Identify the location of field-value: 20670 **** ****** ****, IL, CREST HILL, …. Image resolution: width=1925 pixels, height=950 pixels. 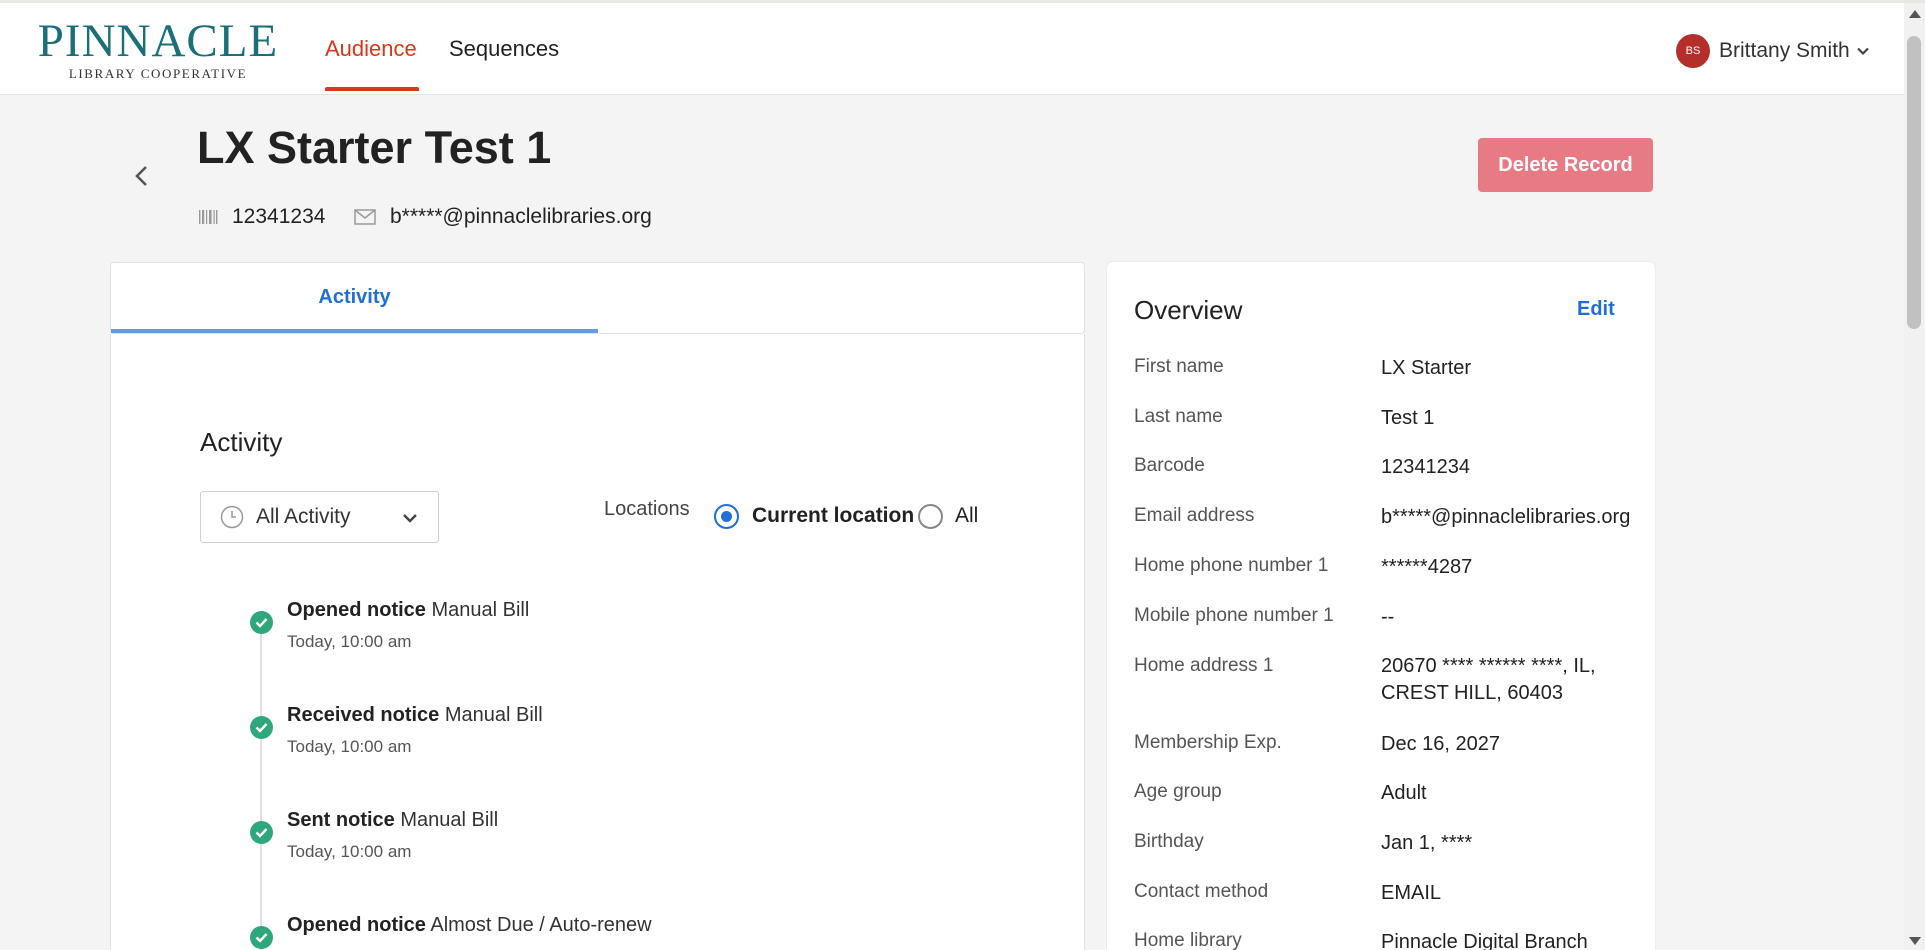
(1488, 679).